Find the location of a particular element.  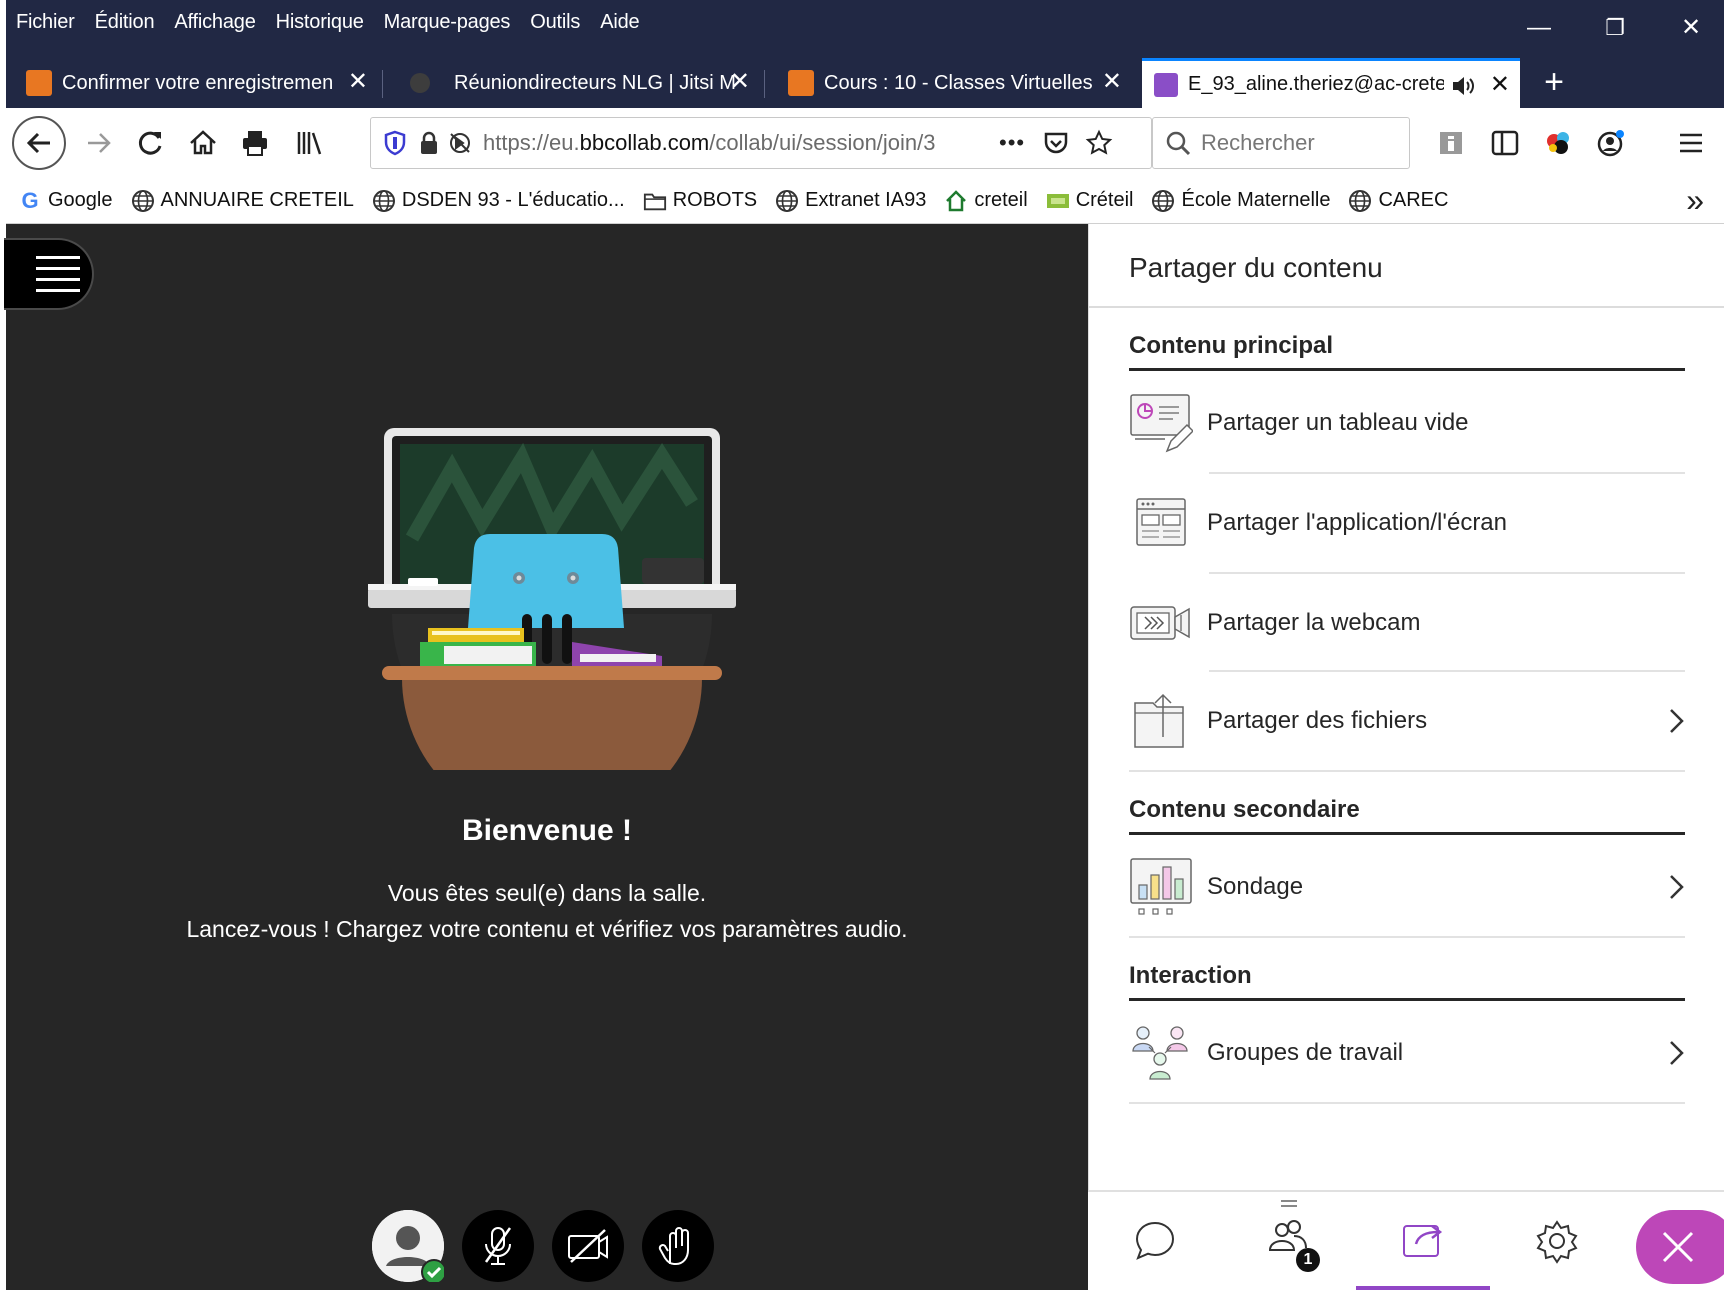

tab-label: Cours : 10 - Classes Virtuelles is located at coordinates (958, 82).